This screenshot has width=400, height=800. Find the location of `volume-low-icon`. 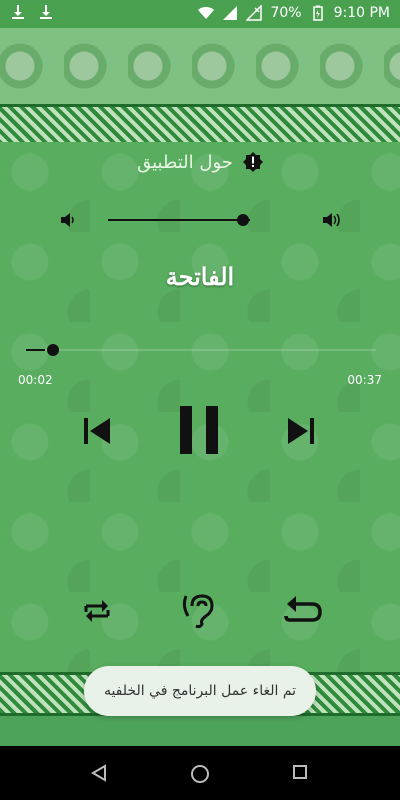

volume-low-icon is located at coordinates (68, 220).